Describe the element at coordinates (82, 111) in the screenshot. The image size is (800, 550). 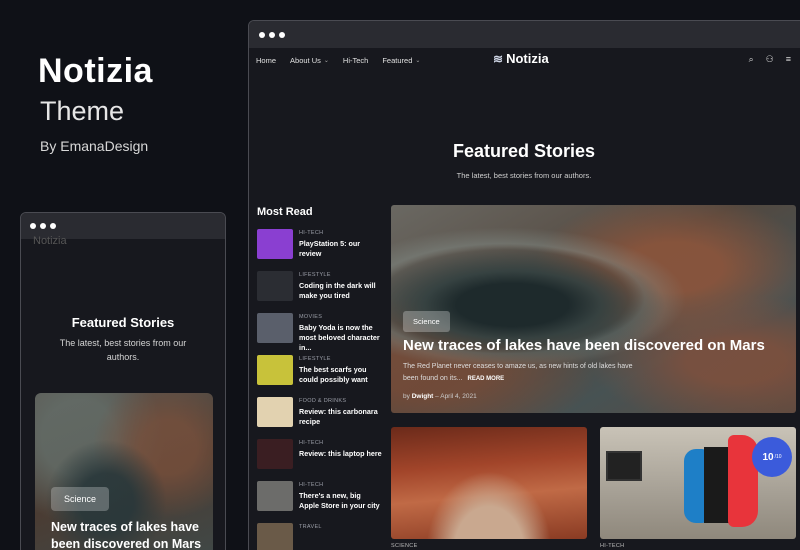
I see `promo-subtitle: Theme` at that location.